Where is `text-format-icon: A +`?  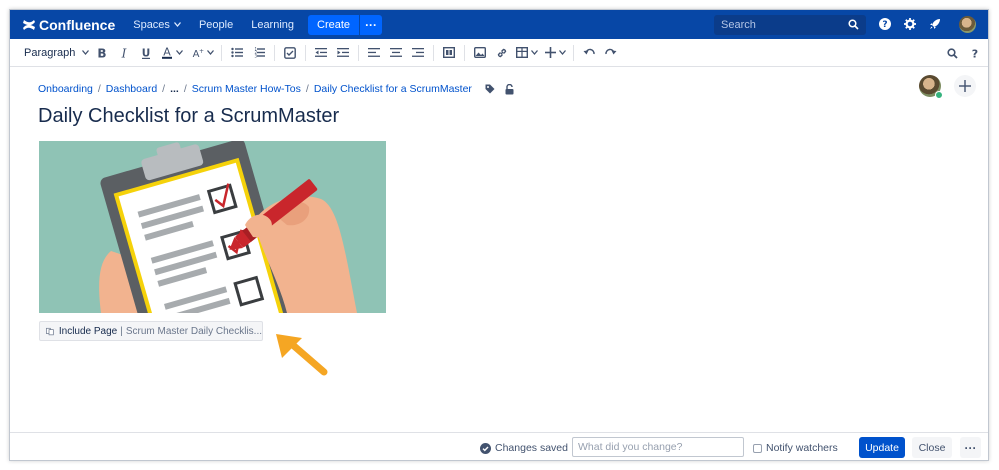 text-format-icon: A + is located at coordinates (197, 53).